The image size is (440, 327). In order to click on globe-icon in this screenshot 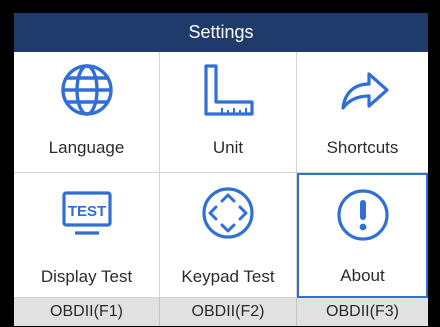, I will do `click(87, 90)`.